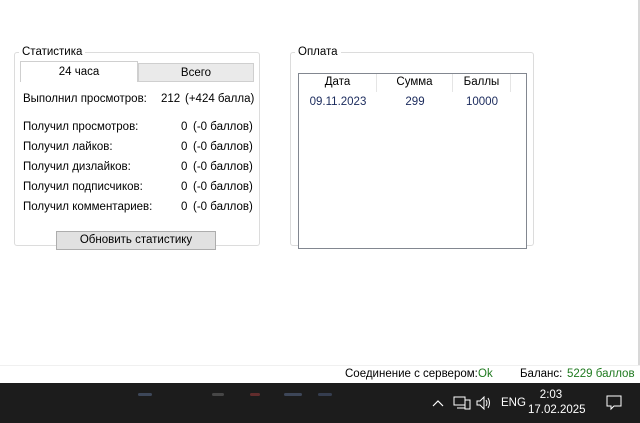  I want to click on balance-value: 5229 баллов, so click(601, 374).